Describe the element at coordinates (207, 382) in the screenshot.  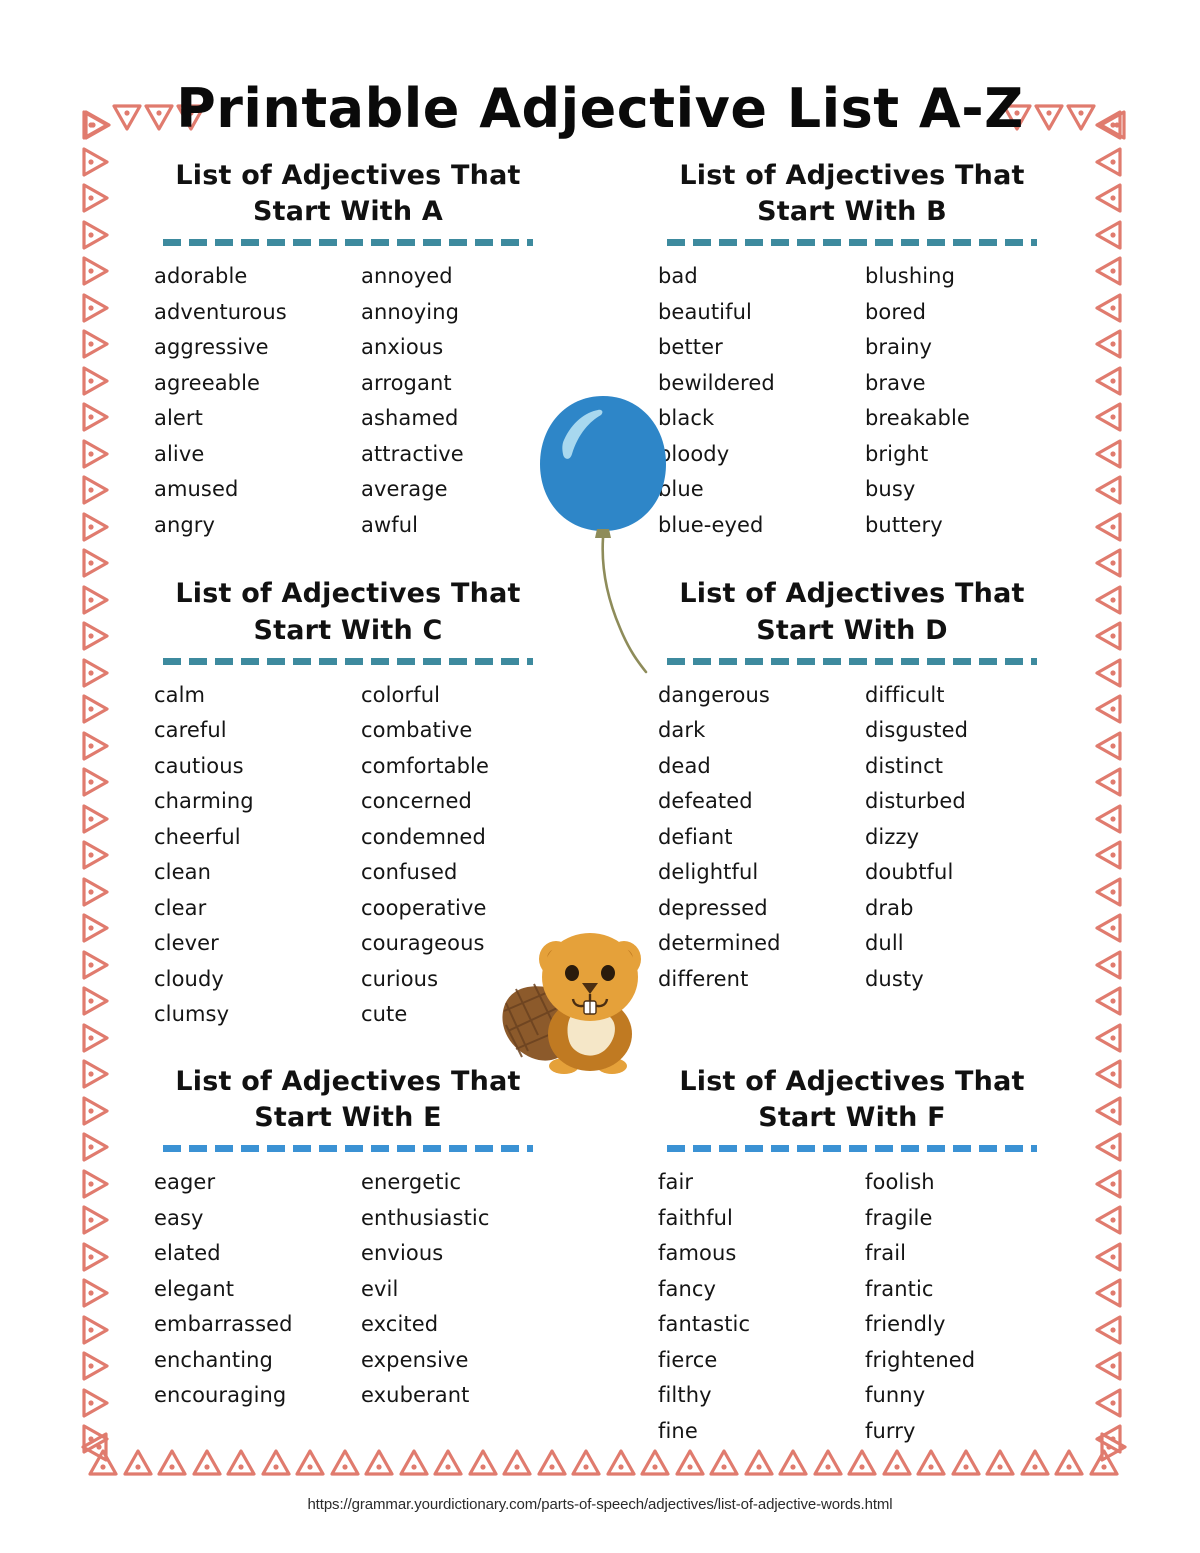
I see `adjective-word: agreeable` at that location.